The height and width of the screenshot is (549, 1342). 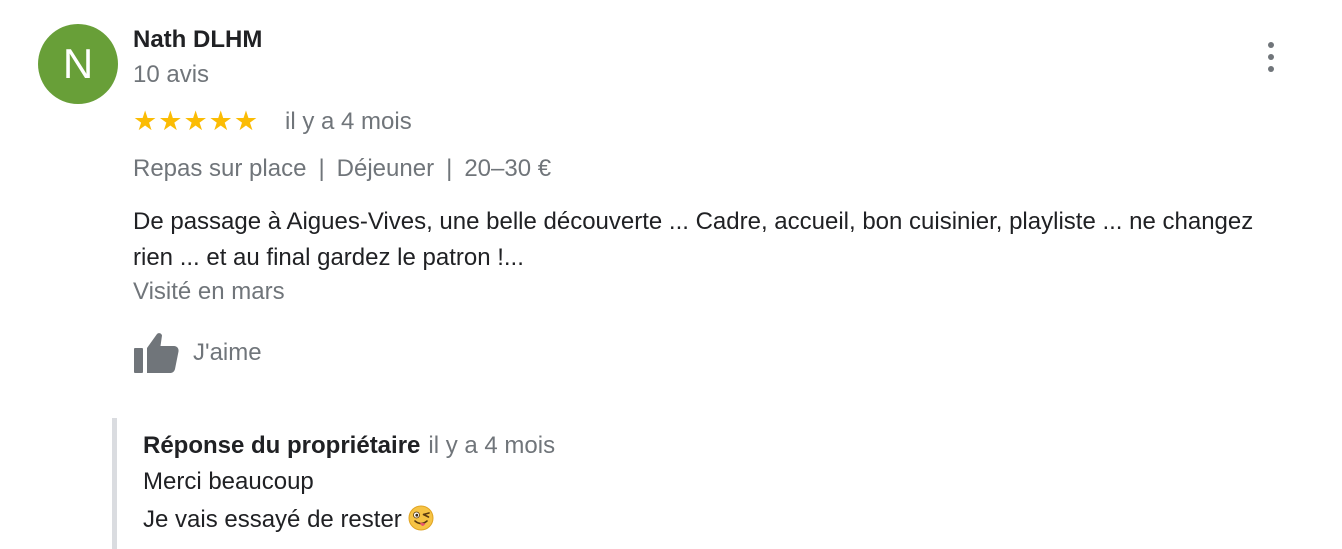 I want to click on review-time: il y a 4 mois, so click(x=348, y=121).